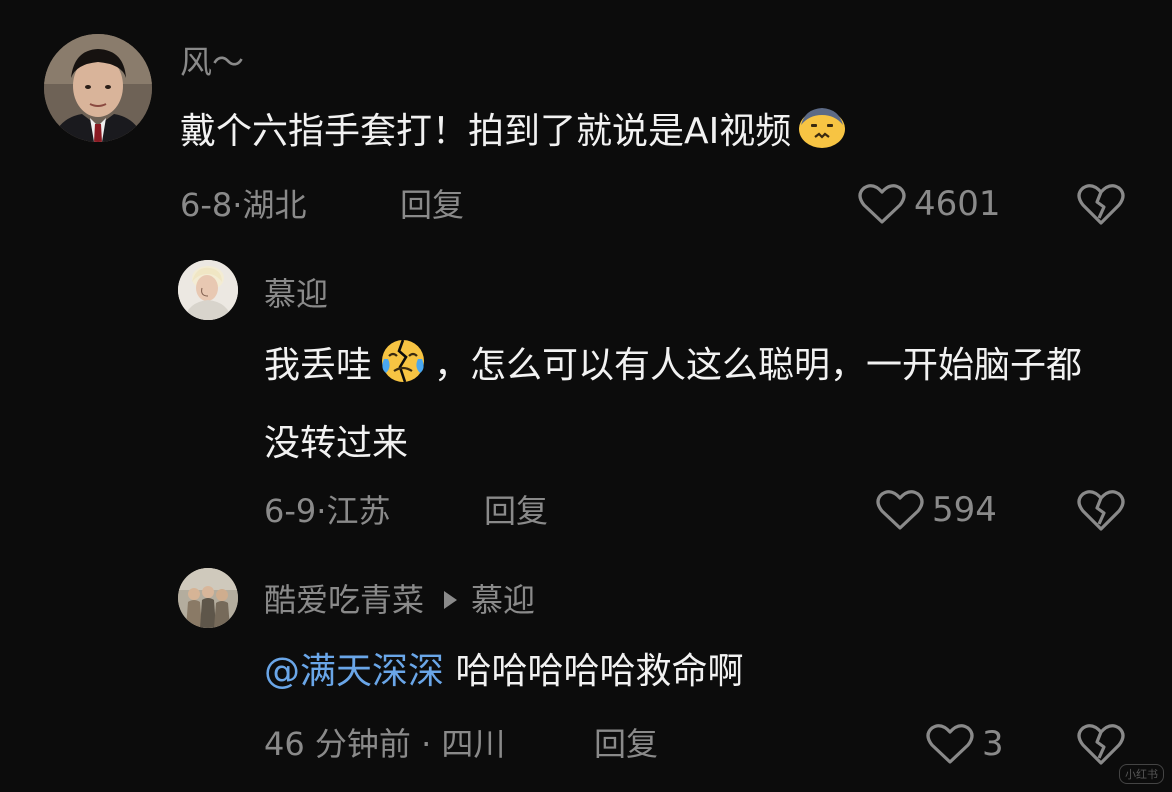  I want to click on comment-location: 四川, so click(473, 744).